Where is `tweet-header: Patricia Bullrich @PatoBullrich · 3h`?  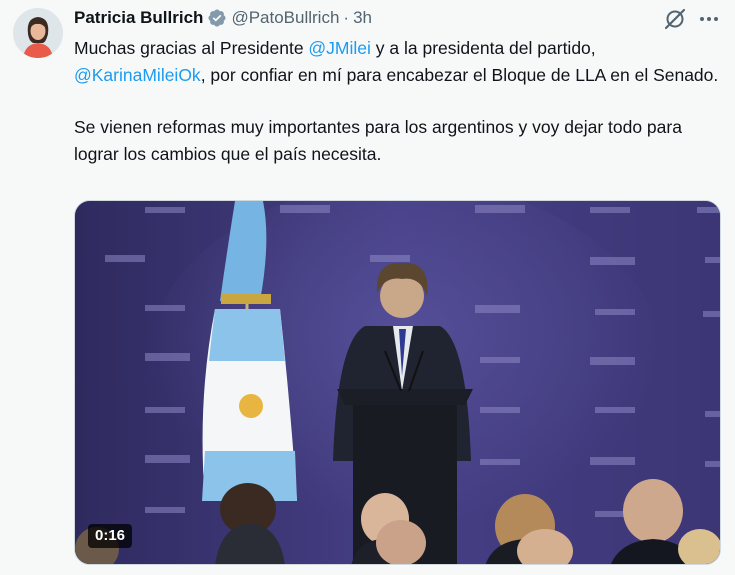
tweet-header: Patricia Bullrich @PatoBullrich · 3h is located at coordinates (223, 18).